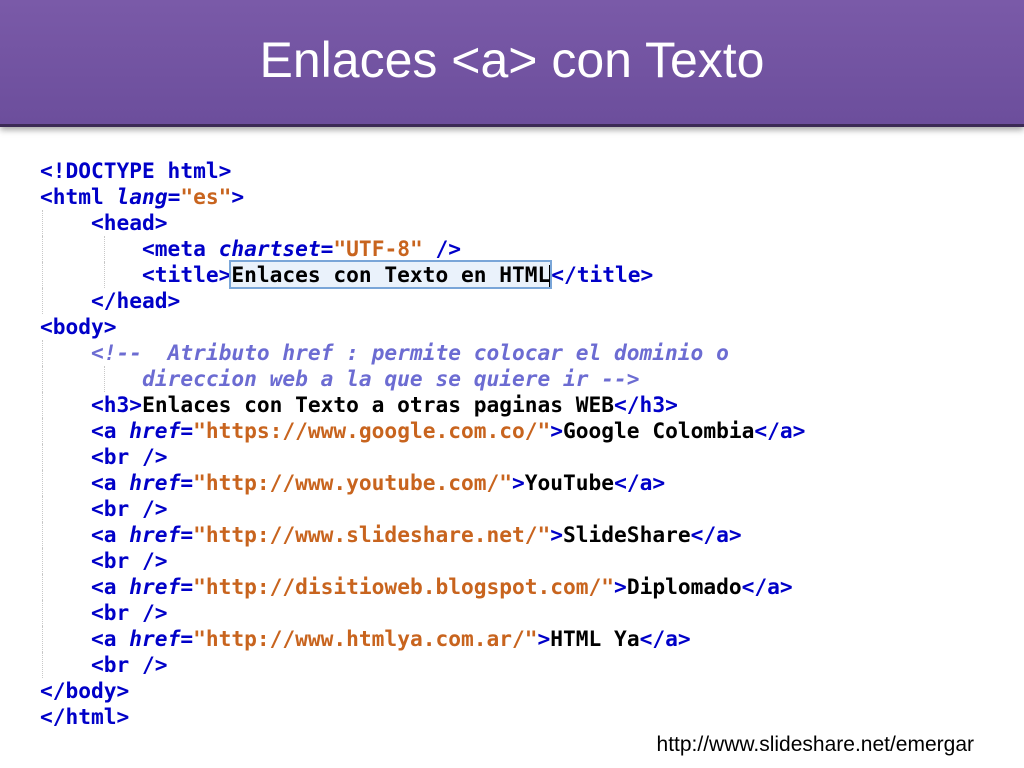  Describe the element at coordinates (525, 171) in the screenshot. I see `code-line-doctype: <!DOCTYPE html>` at that location.